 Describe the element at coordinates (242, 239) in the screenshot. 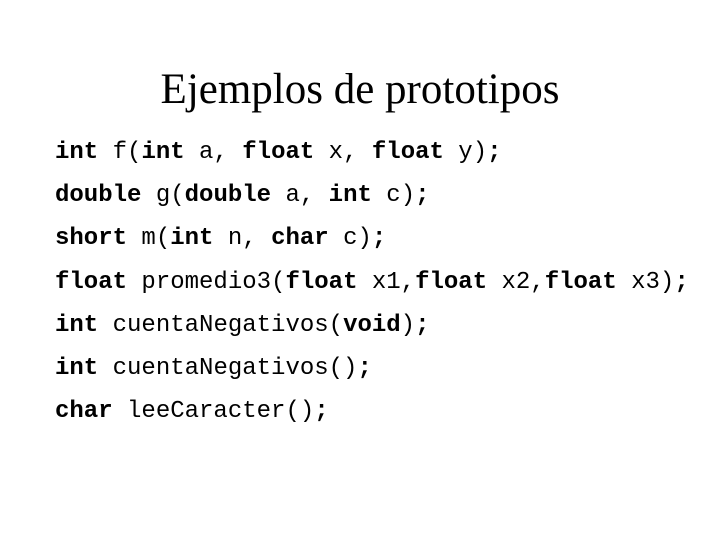

I see `code-text: n,` at that location.